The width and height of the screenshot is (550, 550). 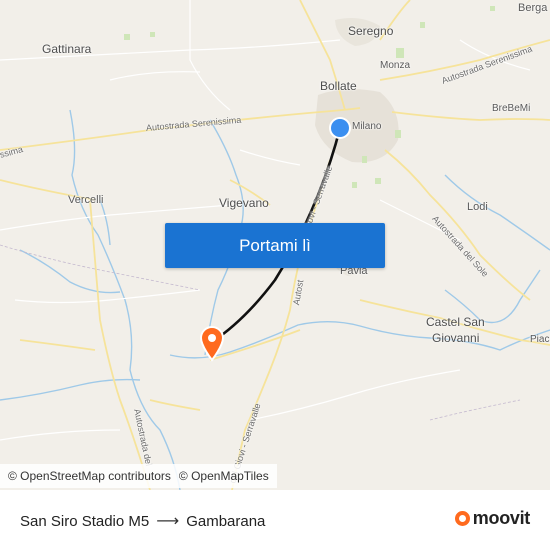 I want to click on place-label-seregno: Seregno, so click(x=371, y=31).